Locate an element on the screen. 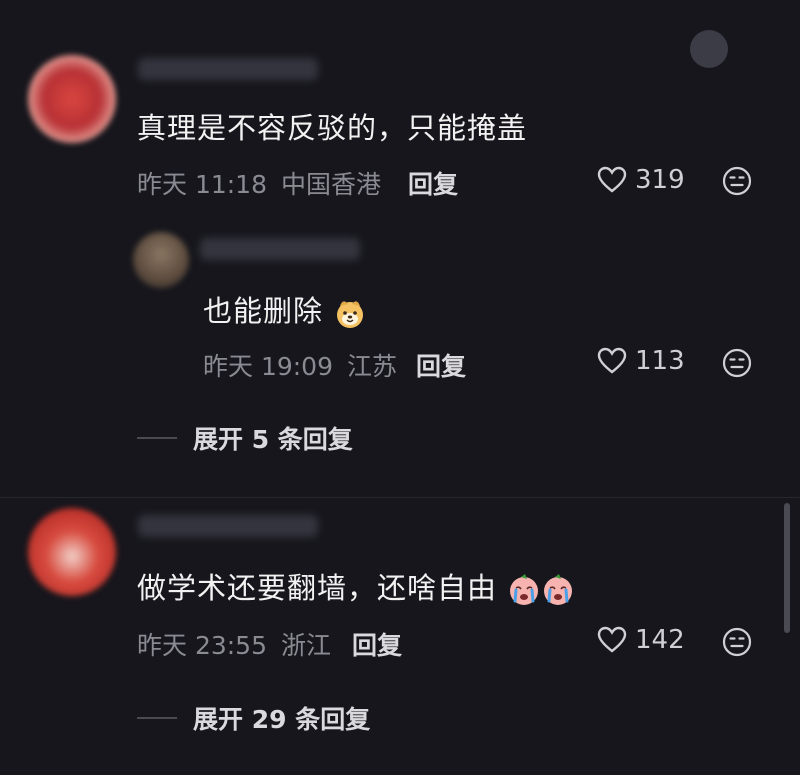 This screenshot has height=775, width=800. scrollbar is located at coordinates (787, 568).